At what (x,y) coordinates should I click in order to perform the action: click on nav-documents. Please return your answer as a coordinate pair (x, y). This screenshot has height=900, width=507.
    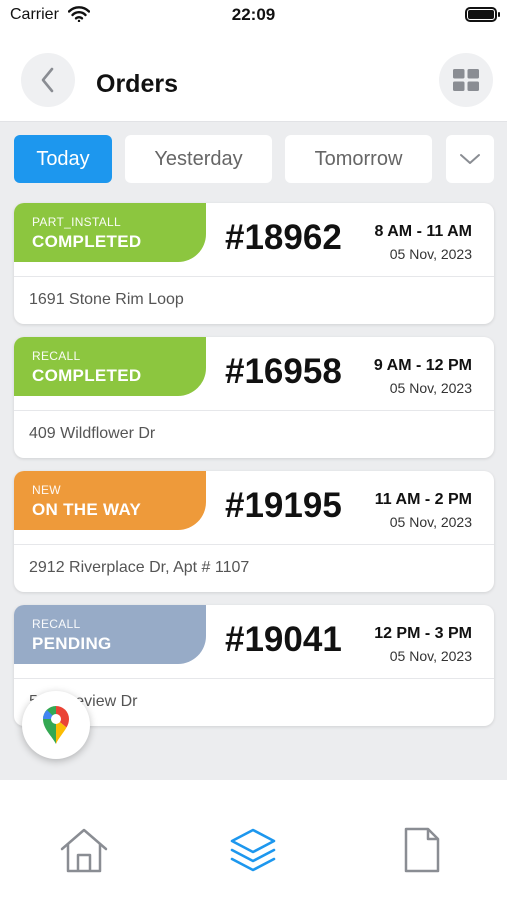
    Looking at the image, I should click on (422, 850).